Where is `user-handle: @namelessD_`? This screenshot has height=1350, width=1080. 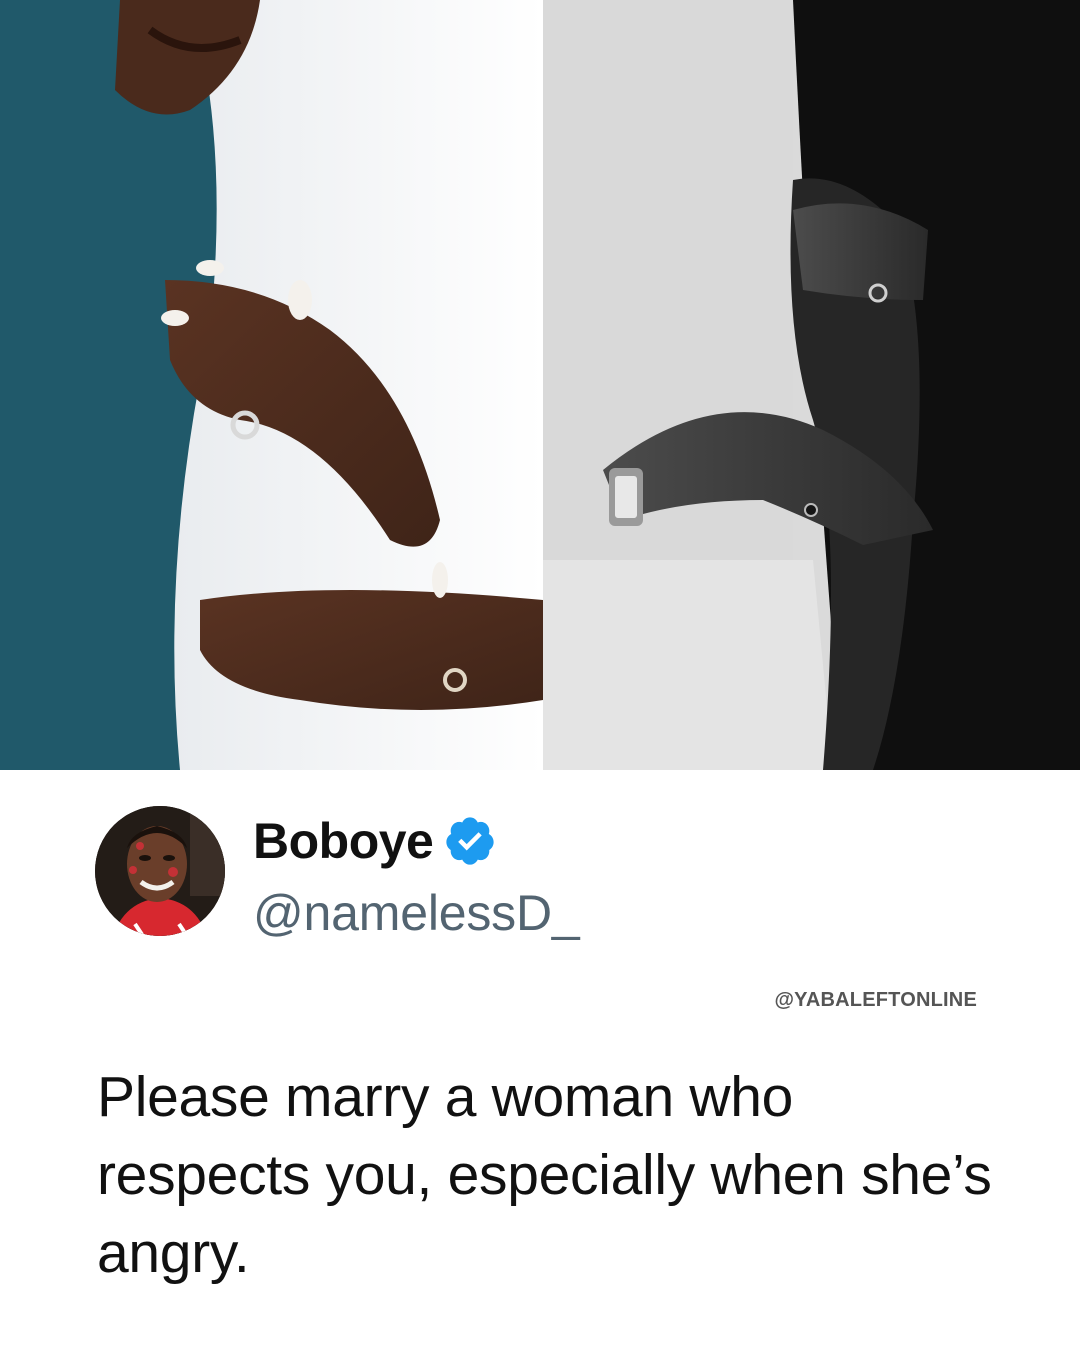
user-handle: @namelessD_ is located at coordinates (416, 913).